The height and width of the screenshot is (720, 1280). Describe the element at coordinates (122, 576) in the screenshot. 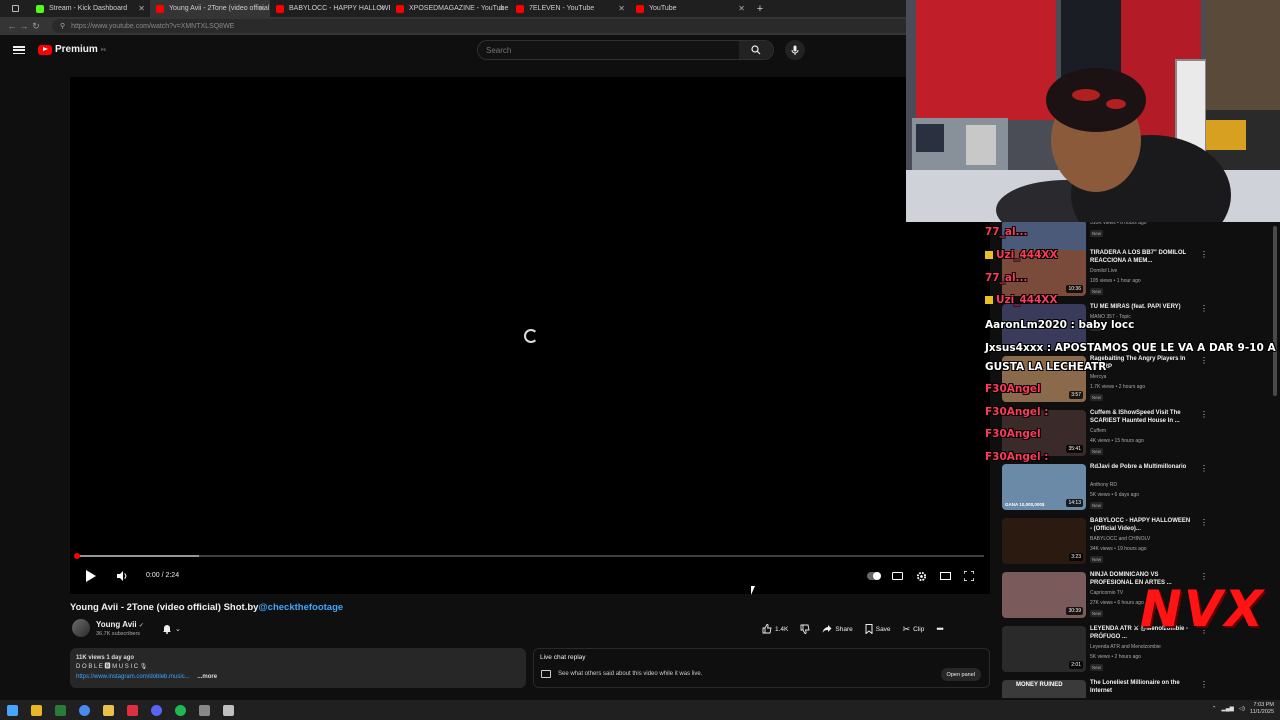

I see `volume-button` at that location.